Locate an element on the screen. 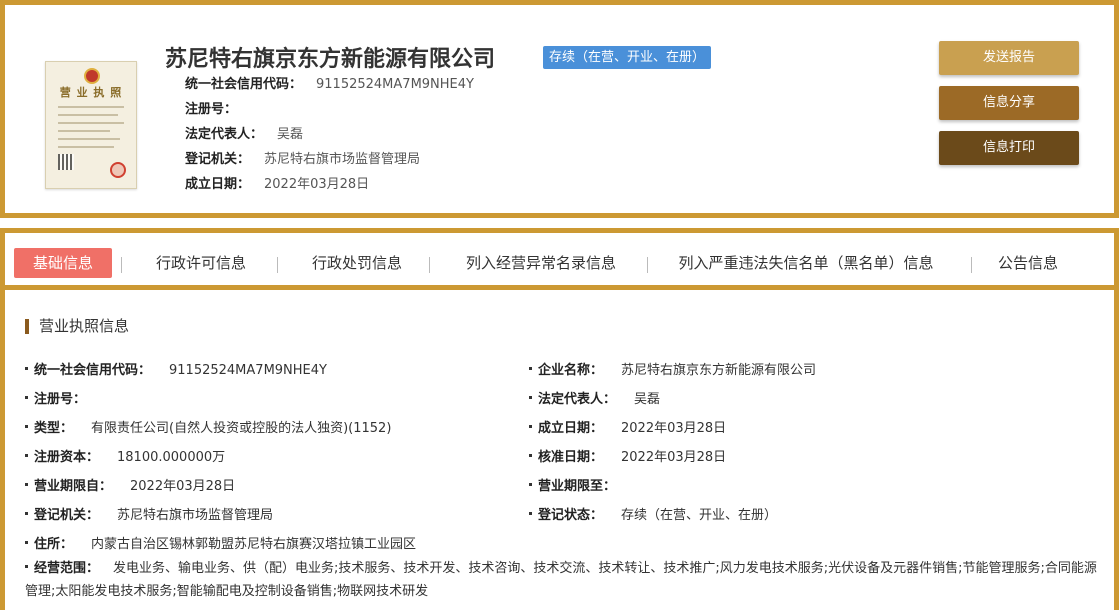  header-field-established-date: 成立日期： 2022年03月28日 is located at coordinates (277, 184).